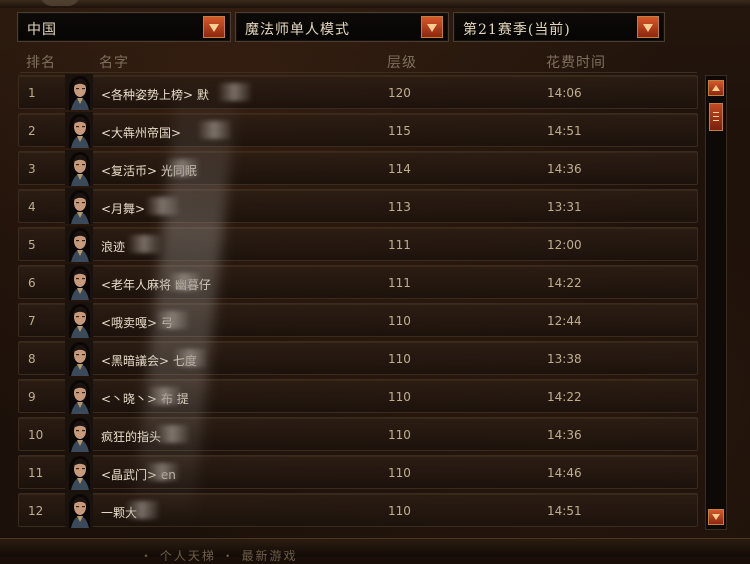 The height and width of the screenshot is (564, 750). What do you see at coordinates (358, 472) in the screenshot?
I see `table-row: 11 <晶武门> en 110 14:46` at bounding box center [358, 472].